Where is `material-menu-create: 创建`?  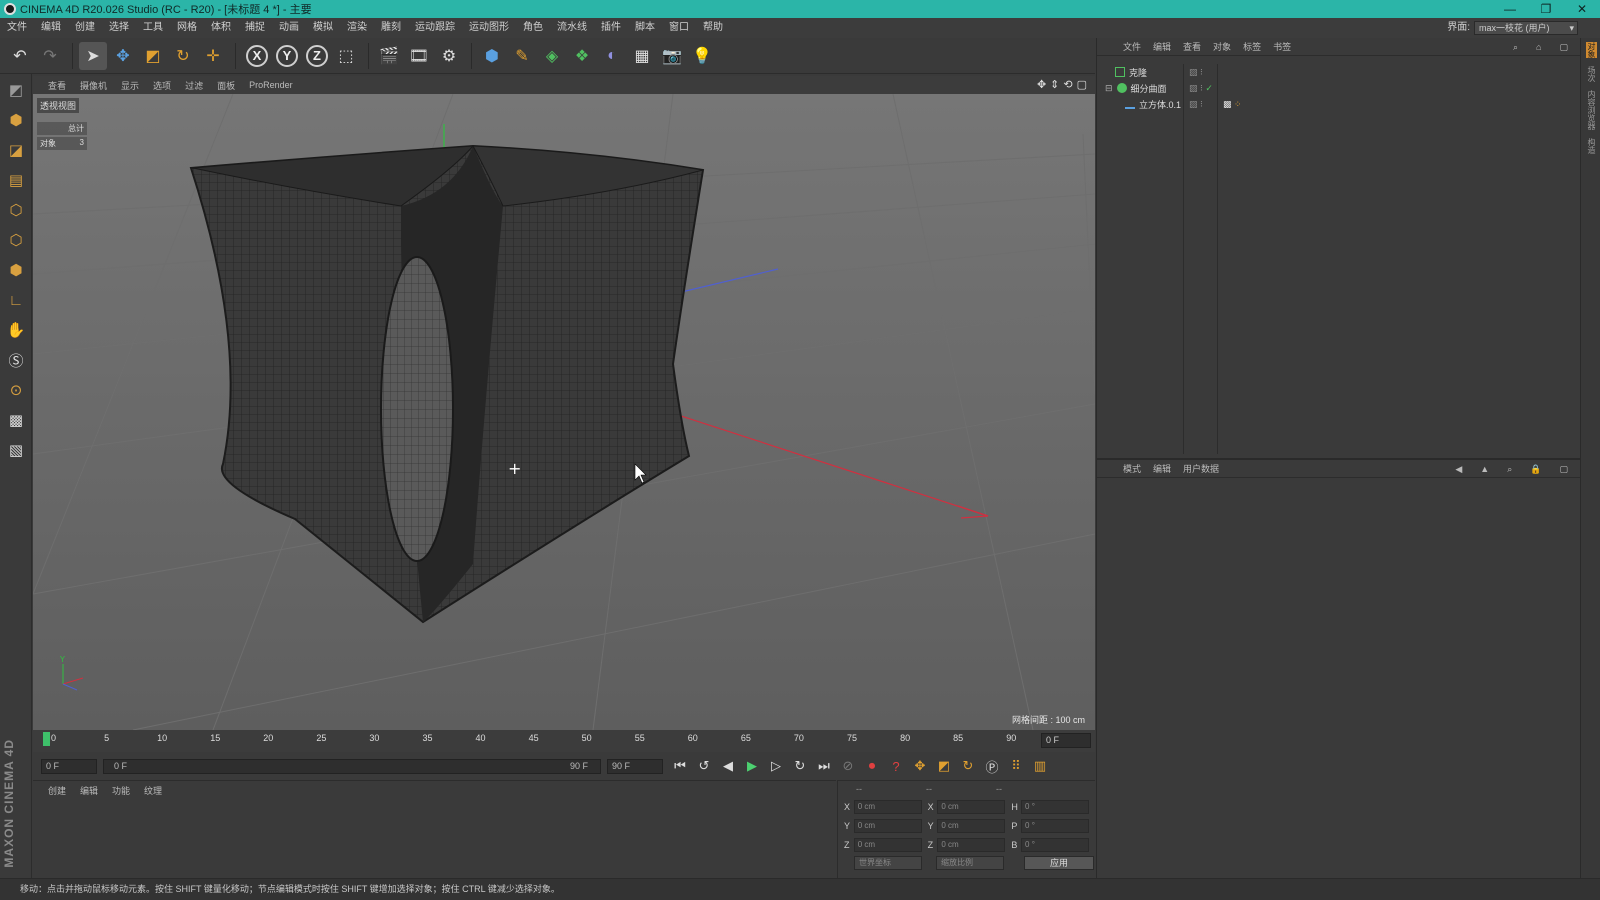 material-menu-create: 创建 is located at coordinates (57, 790).